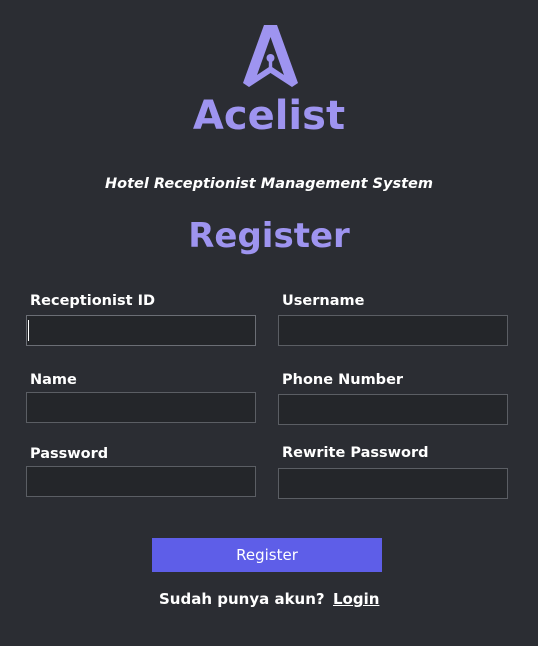 Image resolution: width=538 pixels, height=646 pixels. What do you see at coordinates (355, 453) in the screenshot?
I see `rewrite-password-label: Rewrite Password` at bounding box center [355, 453].